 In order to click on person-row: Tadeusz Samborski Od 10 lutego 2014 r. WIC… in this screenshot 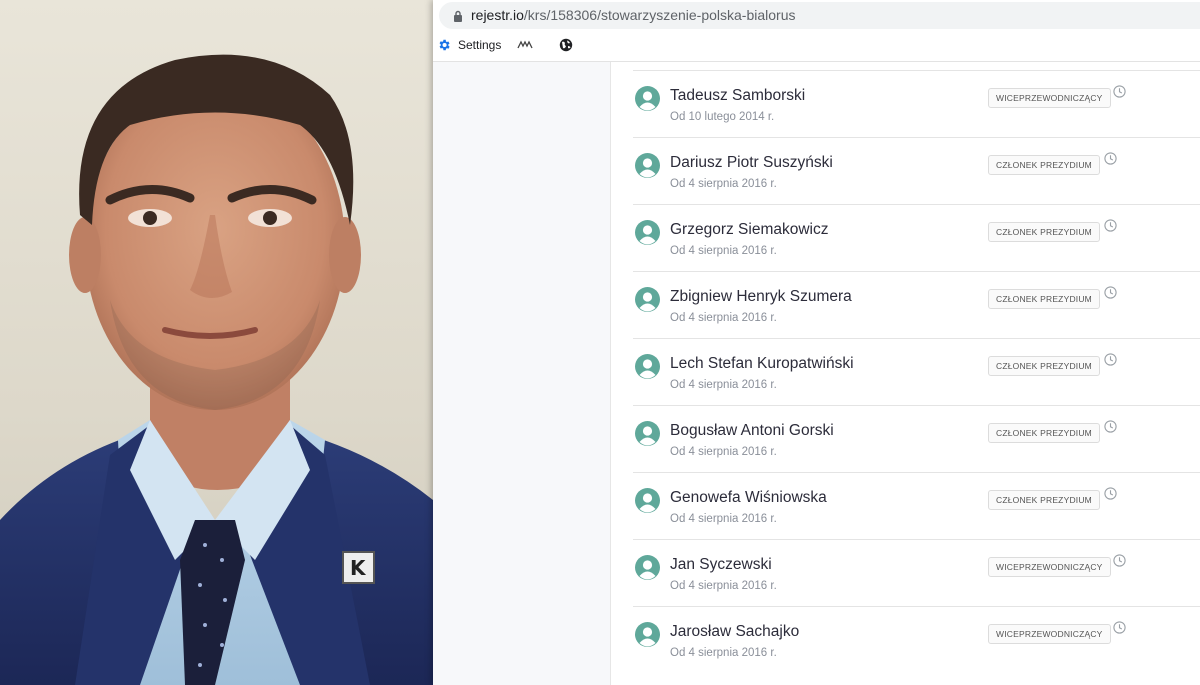, I will do `click(916, 103)`.